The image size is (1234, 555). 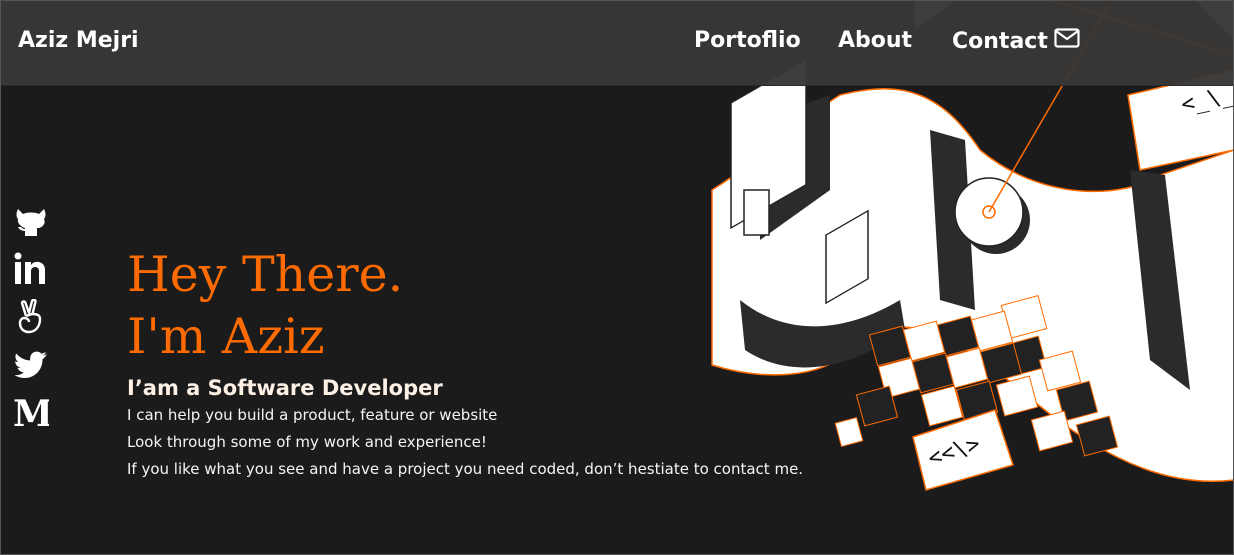 I want to click on brand-logo: Aziz Mejri, so click(x=78, y=40).